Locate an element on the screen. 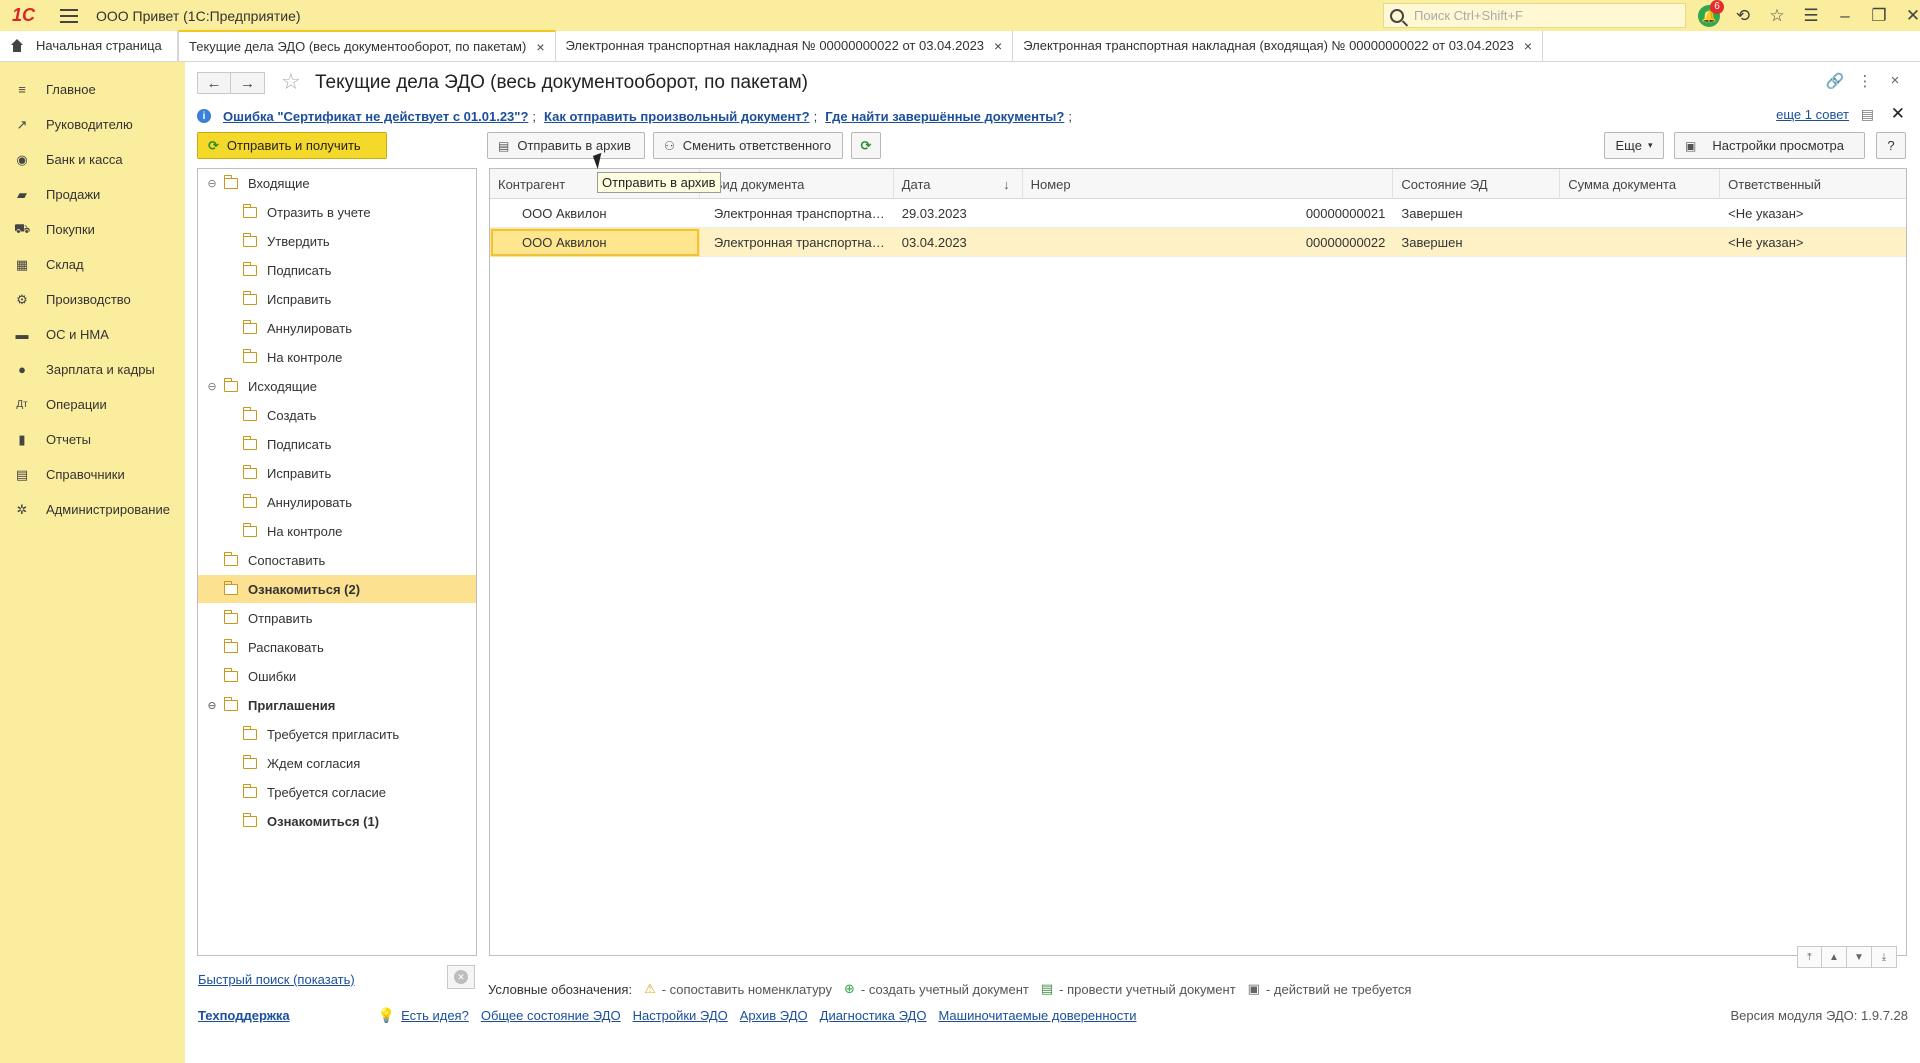  close-window-icon: ✕ is located at coordinates (1908, 15).